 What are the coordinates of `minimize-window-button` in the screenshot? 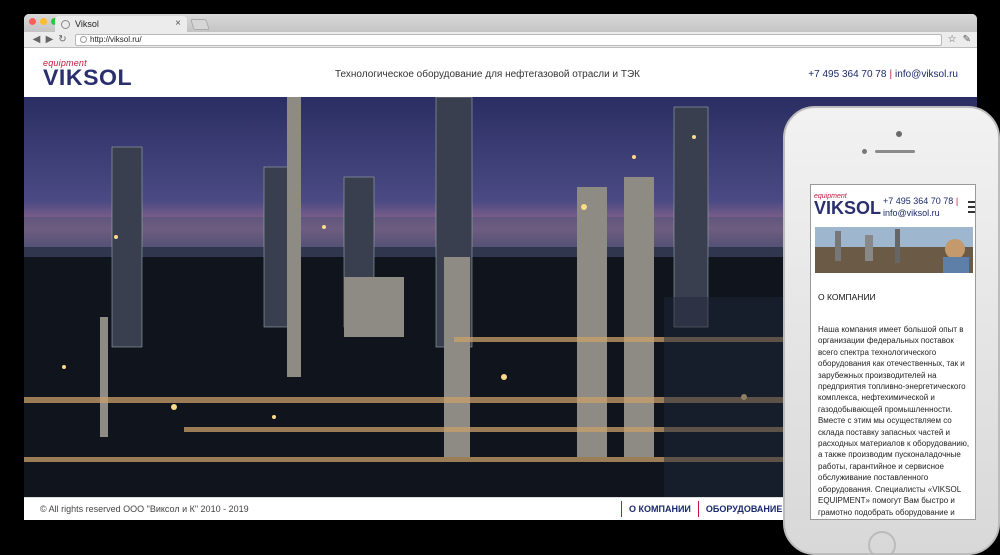 It's located at (43, 21).